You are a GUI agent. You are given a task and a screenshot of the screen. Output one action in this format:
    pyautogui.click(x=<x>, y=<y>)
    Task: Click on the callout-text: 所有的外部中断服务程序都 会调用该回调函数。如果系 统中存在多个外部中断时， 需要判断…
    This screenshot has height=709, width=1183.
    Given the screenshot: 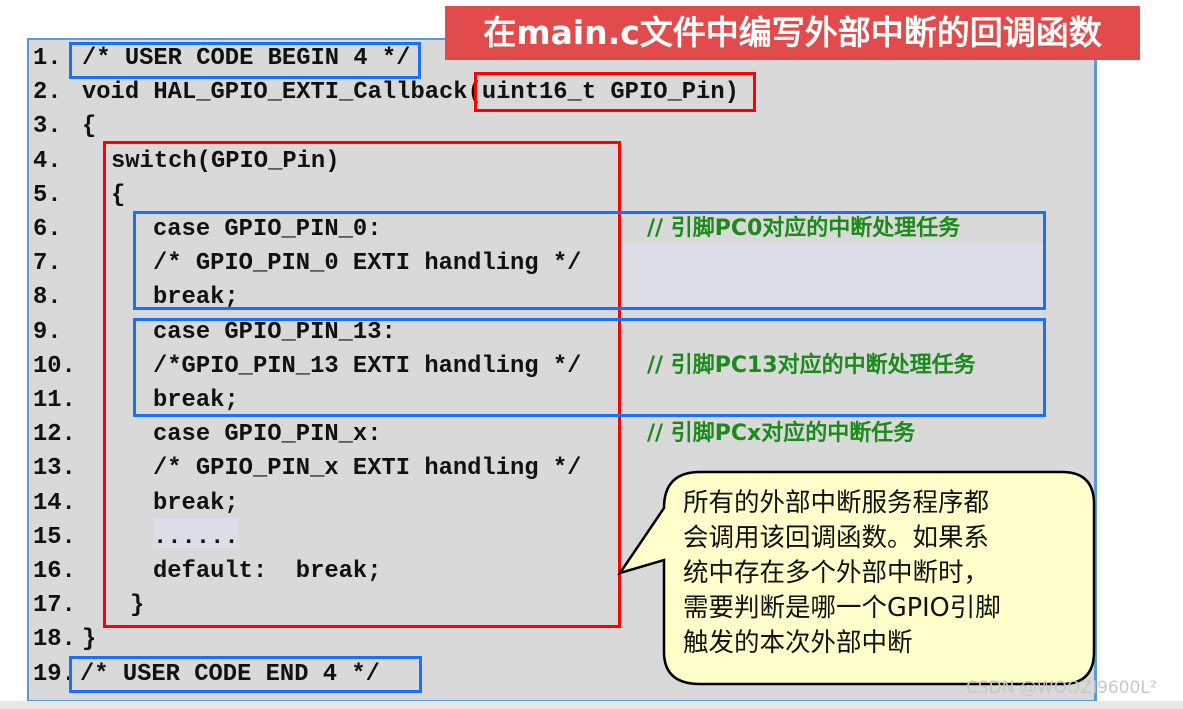 What is the action you would take?
    pyautogui.click(x=842, y=573)
    